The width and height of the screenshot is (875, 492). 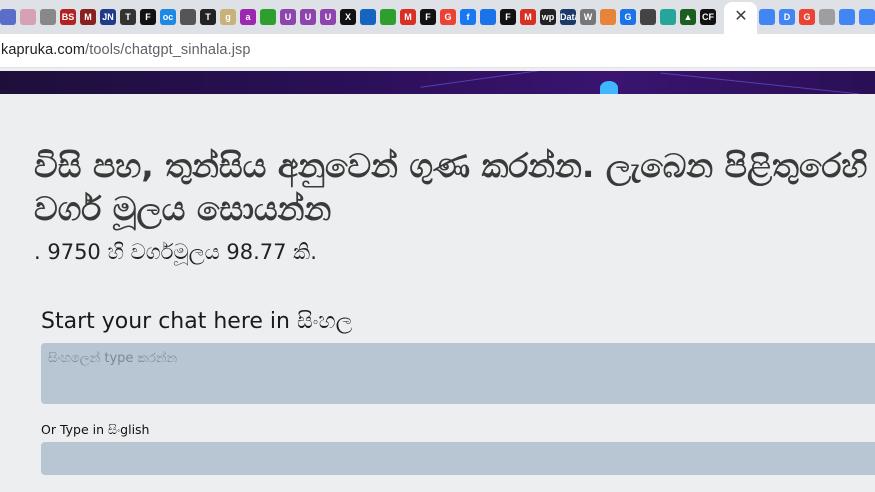 What do you see at coordinates (628, 17) in the screenshot?
I see `g-icon: G` at bounding box center [628, 17].